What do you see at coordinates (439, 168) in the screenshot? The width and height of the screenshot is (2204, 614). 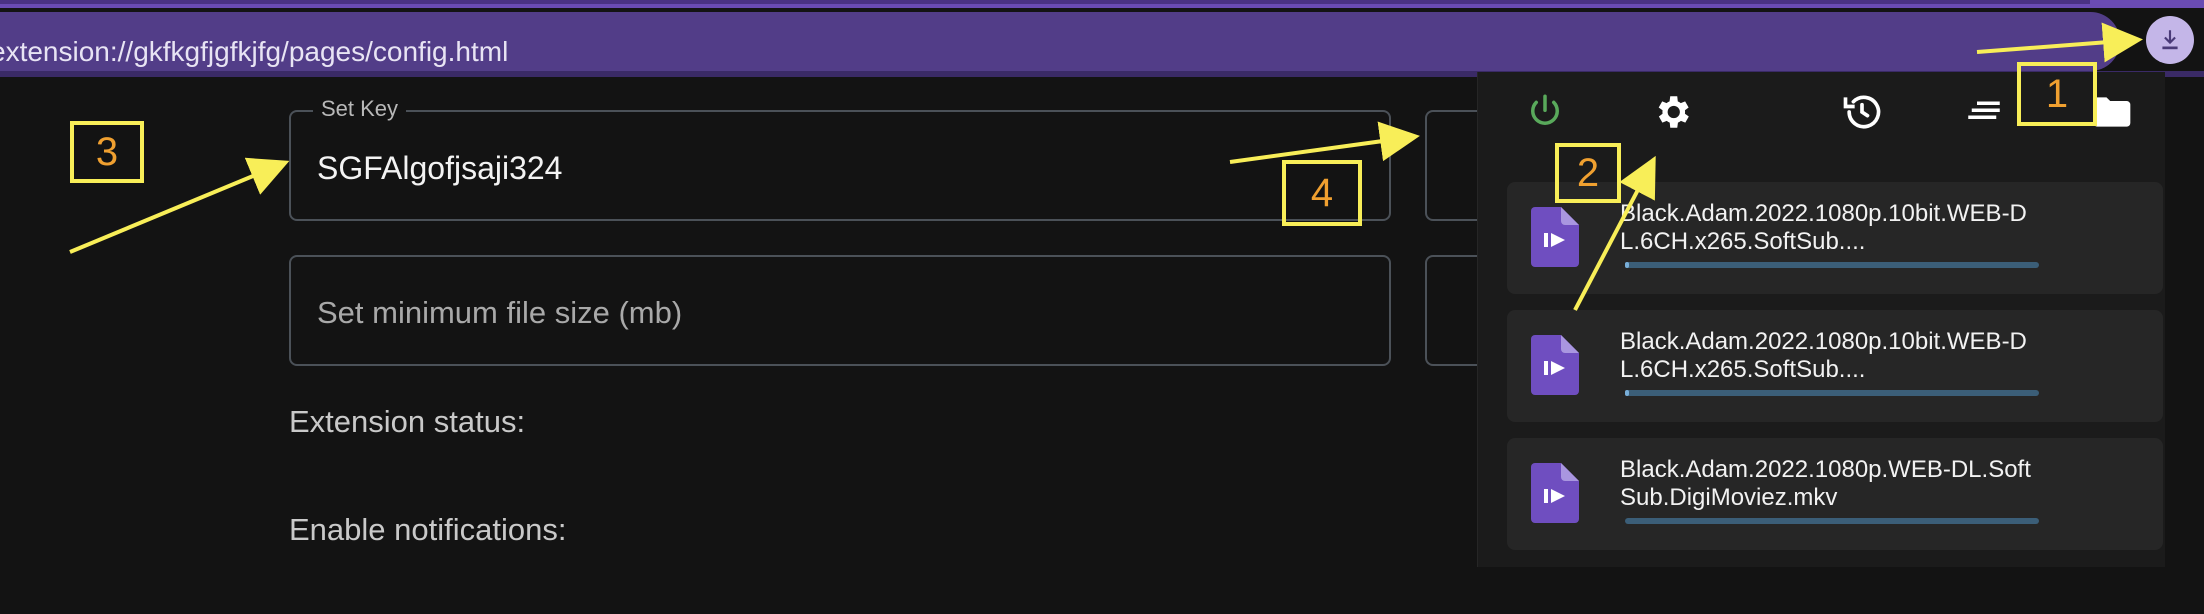 I see `set-key-input: SGFAlgofjsaji324` at bounding box center [439, 168].